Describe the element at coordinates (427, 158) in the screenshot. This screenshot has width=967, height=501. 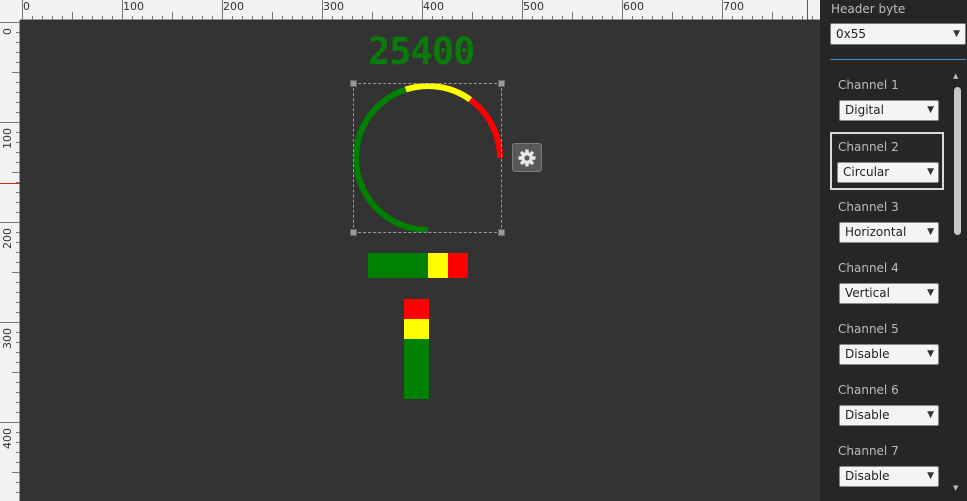
I see `selection-box` at that location.